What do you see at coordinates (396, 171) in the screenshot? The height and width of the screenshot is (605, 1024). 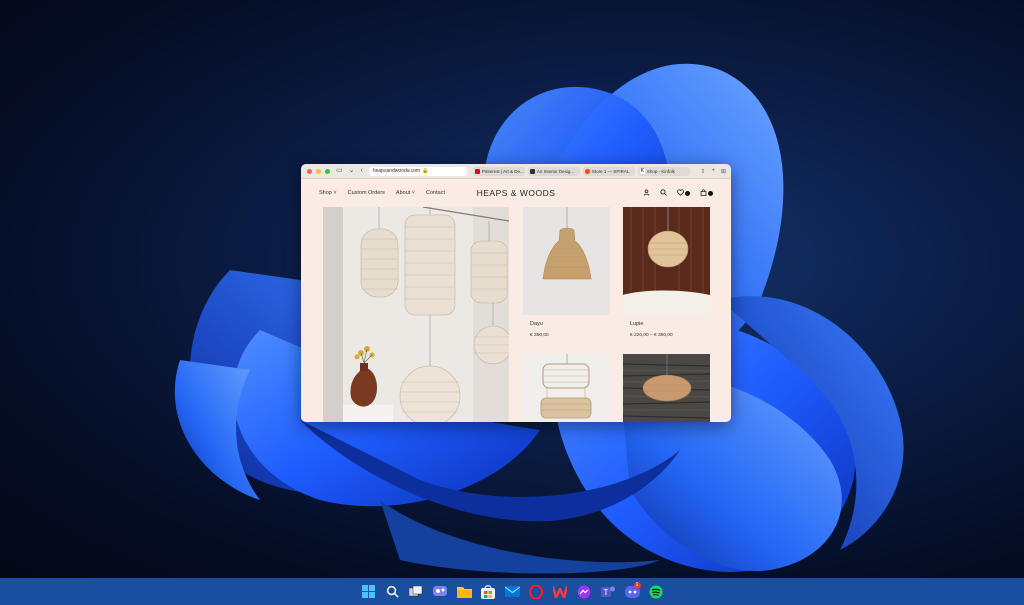 I see `address-text: heapsandwoods.com` at bounding box center [396, 171].